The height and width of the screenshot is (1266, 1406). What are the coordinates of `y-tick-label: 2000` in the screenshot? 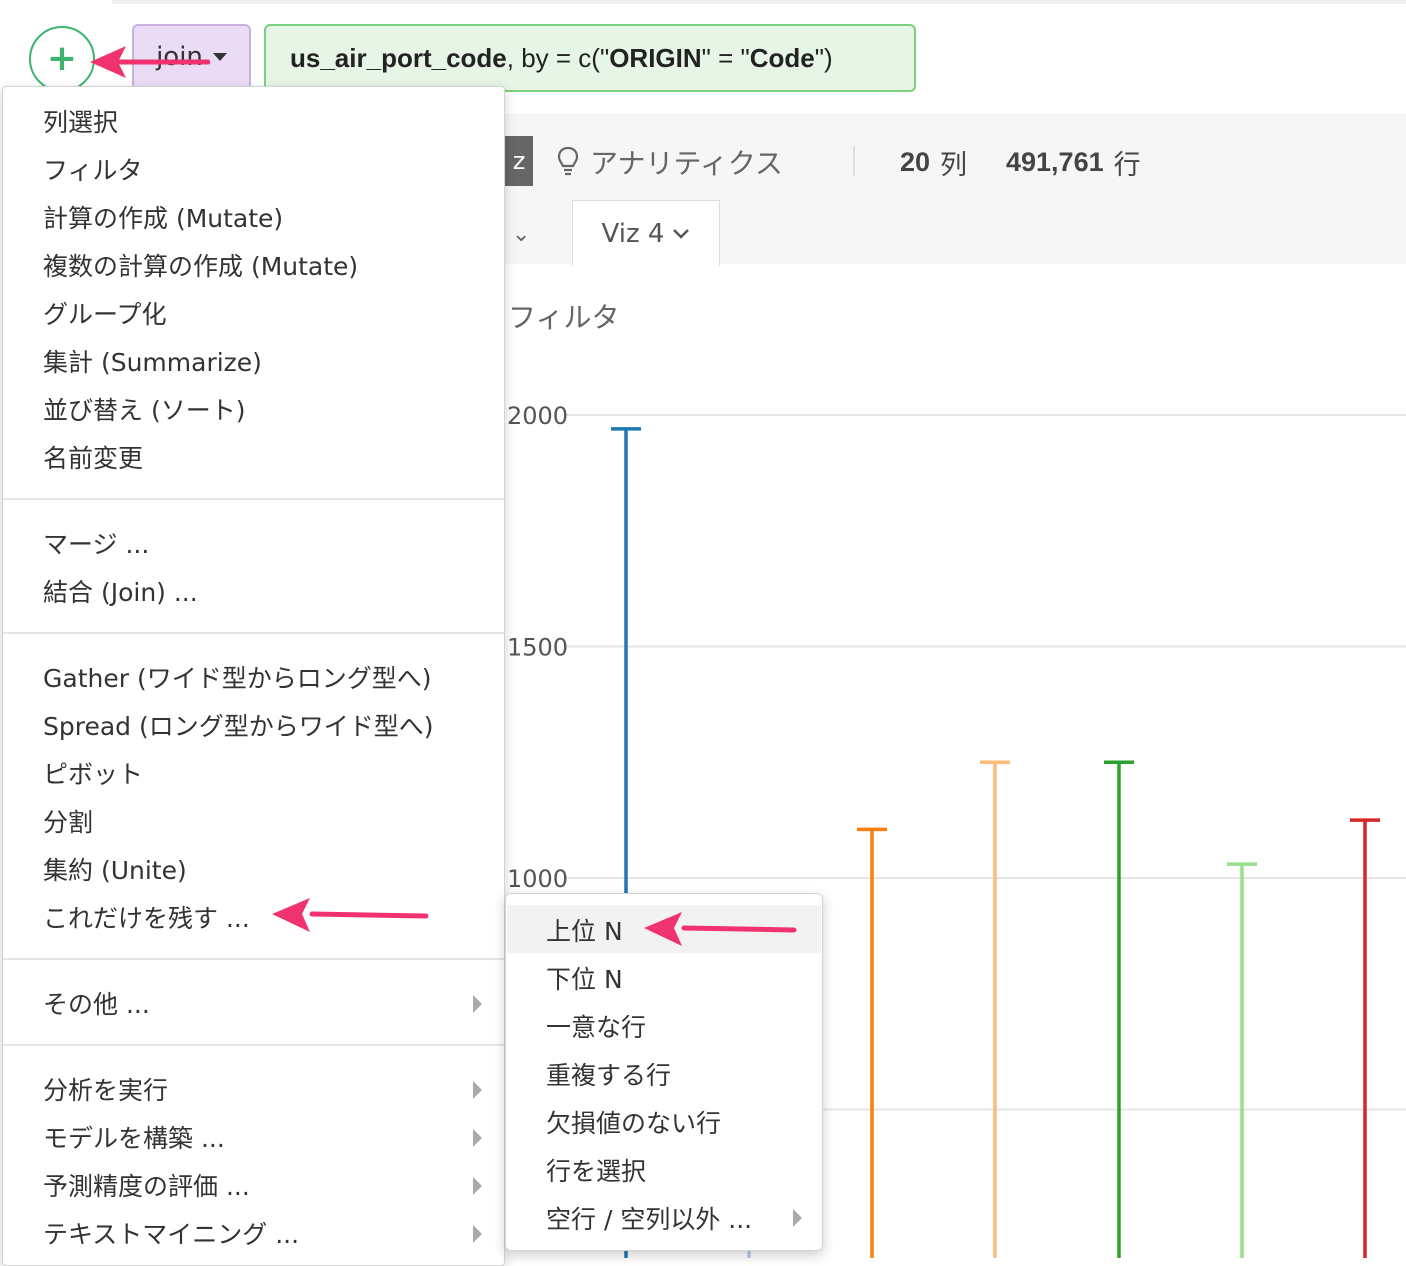 It's located at (537, 416).